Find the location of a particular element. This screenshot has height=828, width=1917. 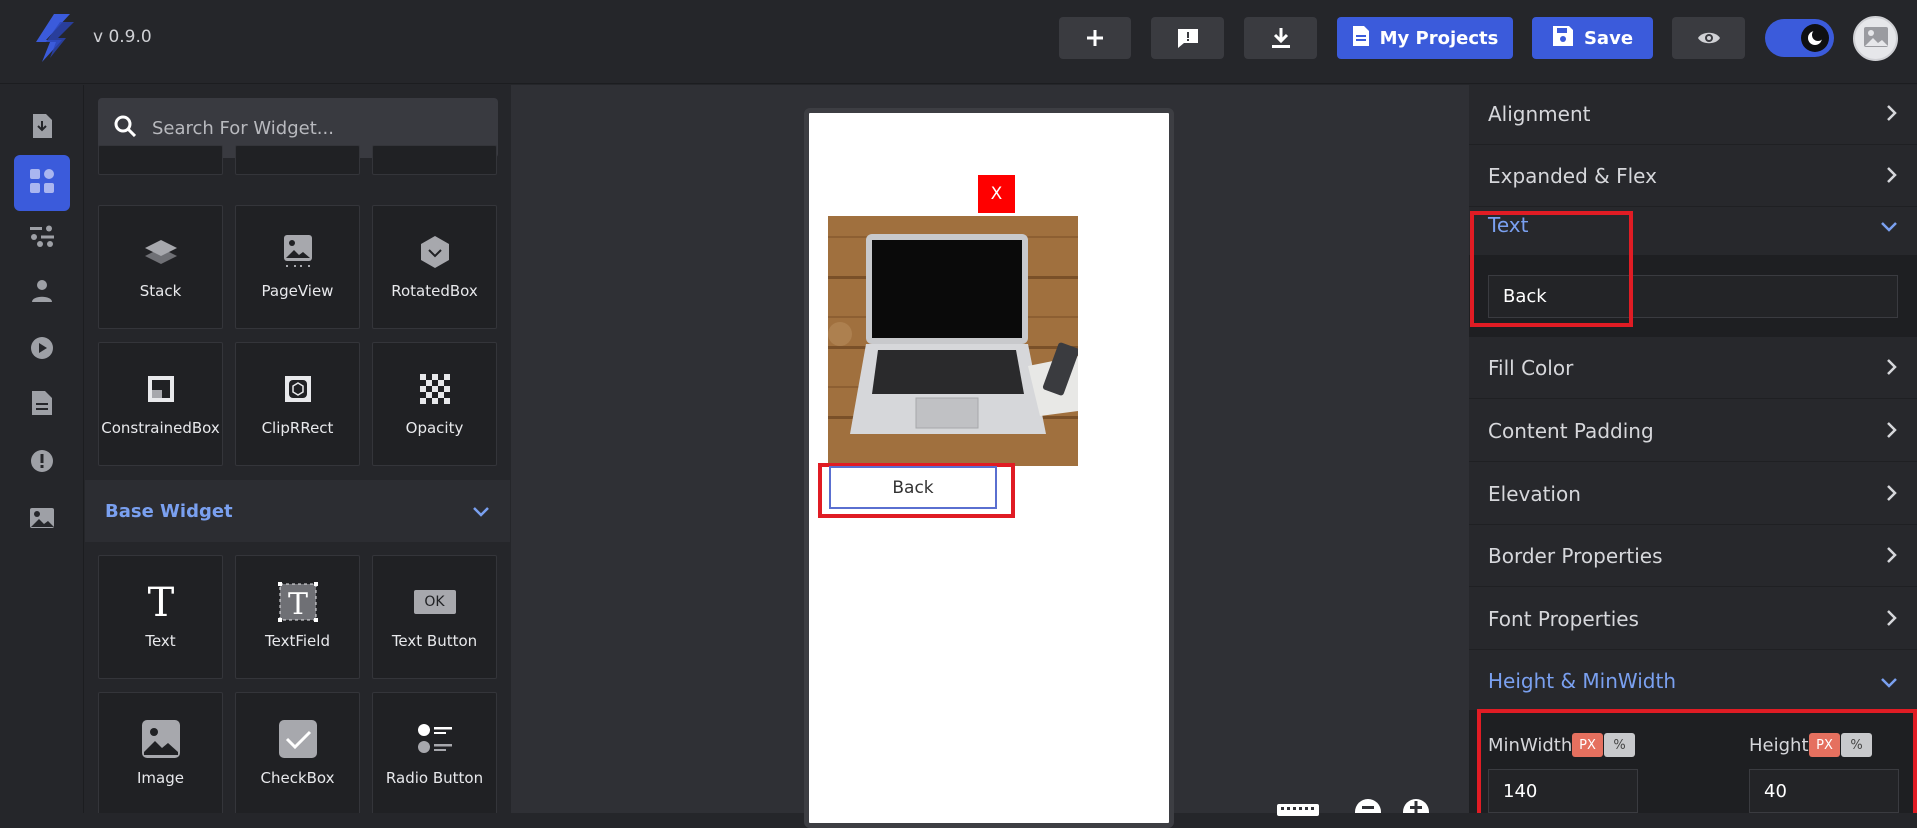

rail-import is located at coordinates (42, 128).